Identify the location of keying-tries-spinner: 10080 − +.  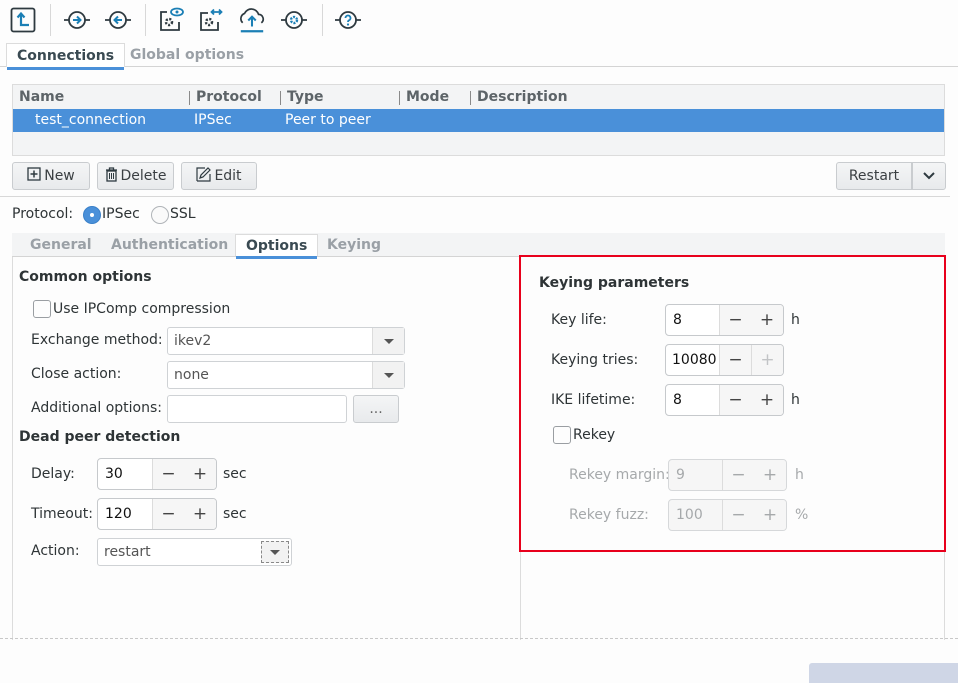
(724, 360).